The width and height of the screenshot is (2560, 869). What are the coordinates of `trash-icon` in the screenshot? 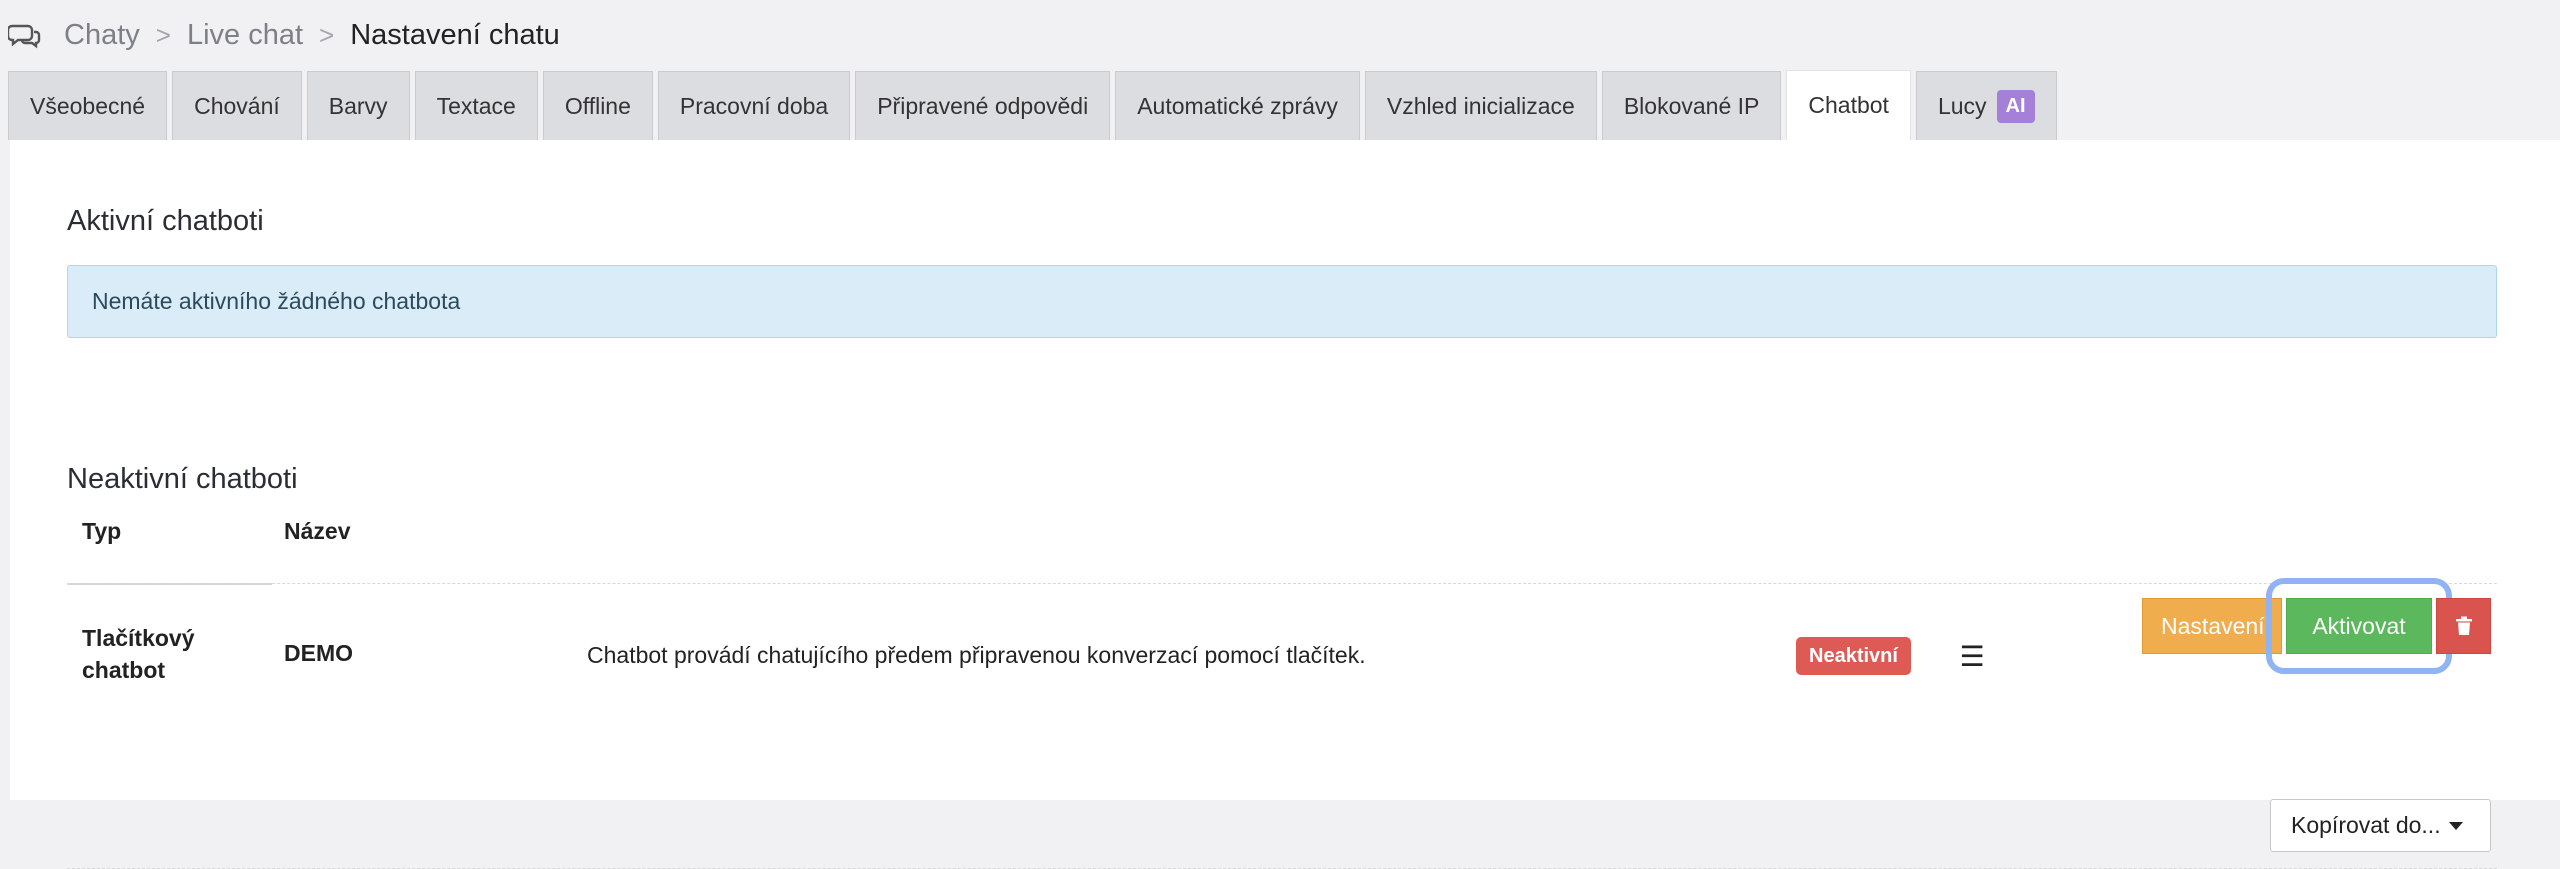 It's located at (2463, 625).